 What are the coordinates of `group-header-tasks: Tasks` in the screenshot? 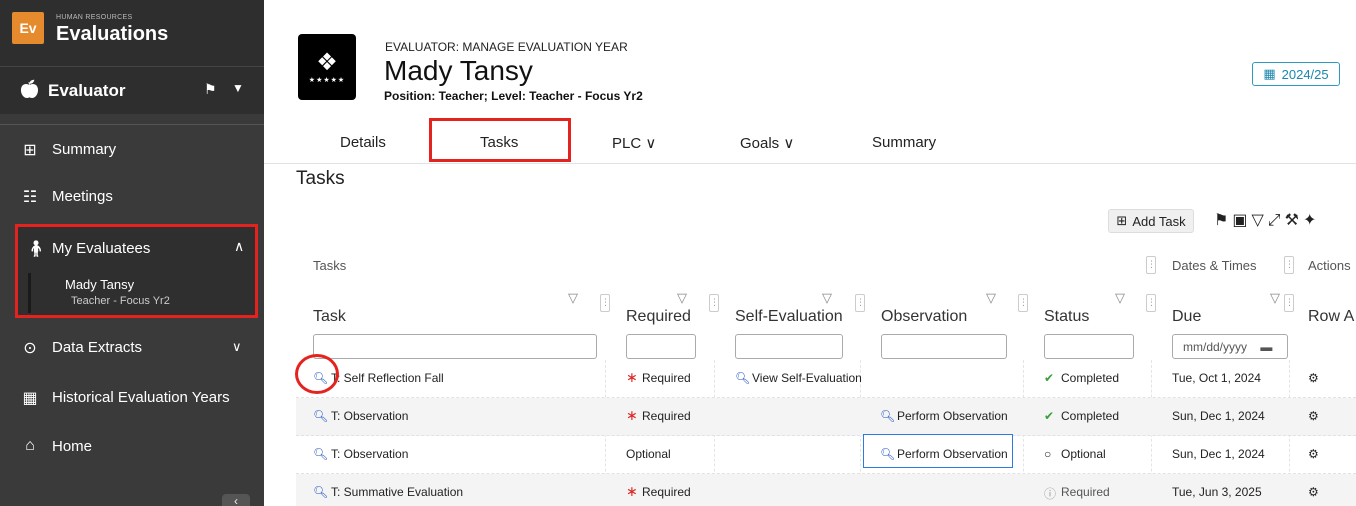 It's located at (330, 265).